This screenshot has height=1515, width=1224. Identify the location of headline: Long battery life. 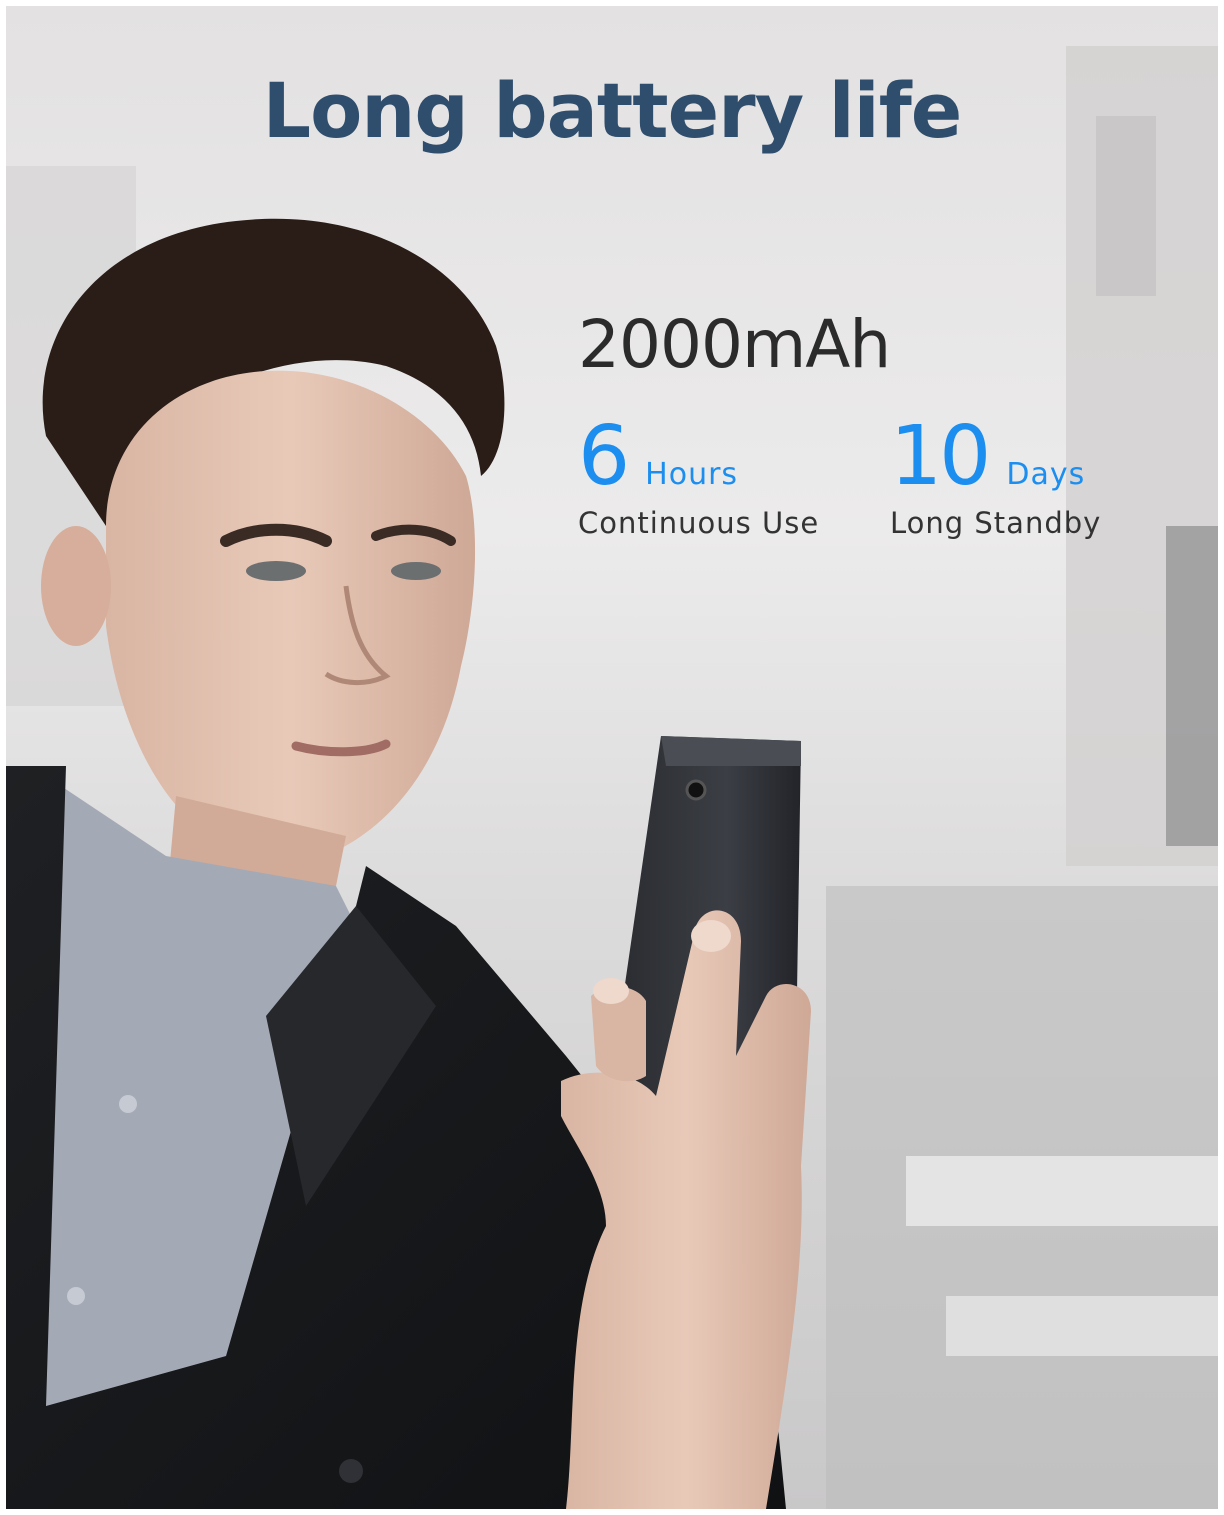
(612, 110).